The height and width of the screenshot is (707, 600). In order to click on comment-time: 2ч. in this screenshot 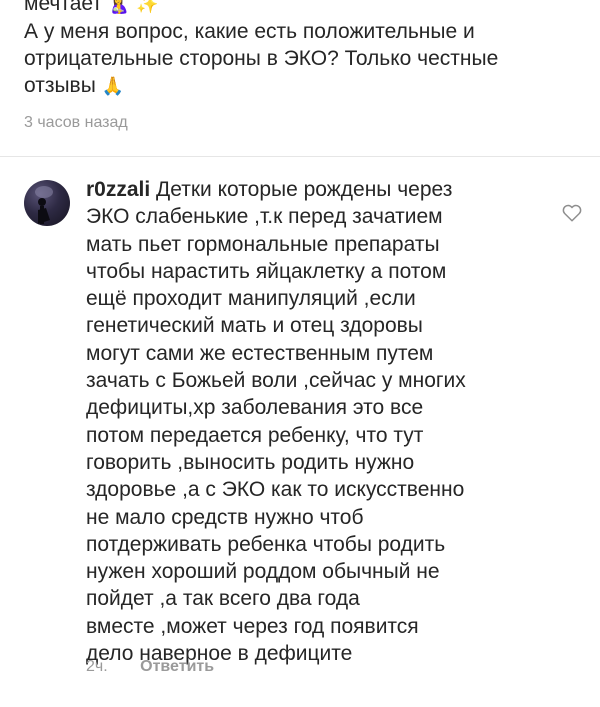, I will do `click(97, 666)`.